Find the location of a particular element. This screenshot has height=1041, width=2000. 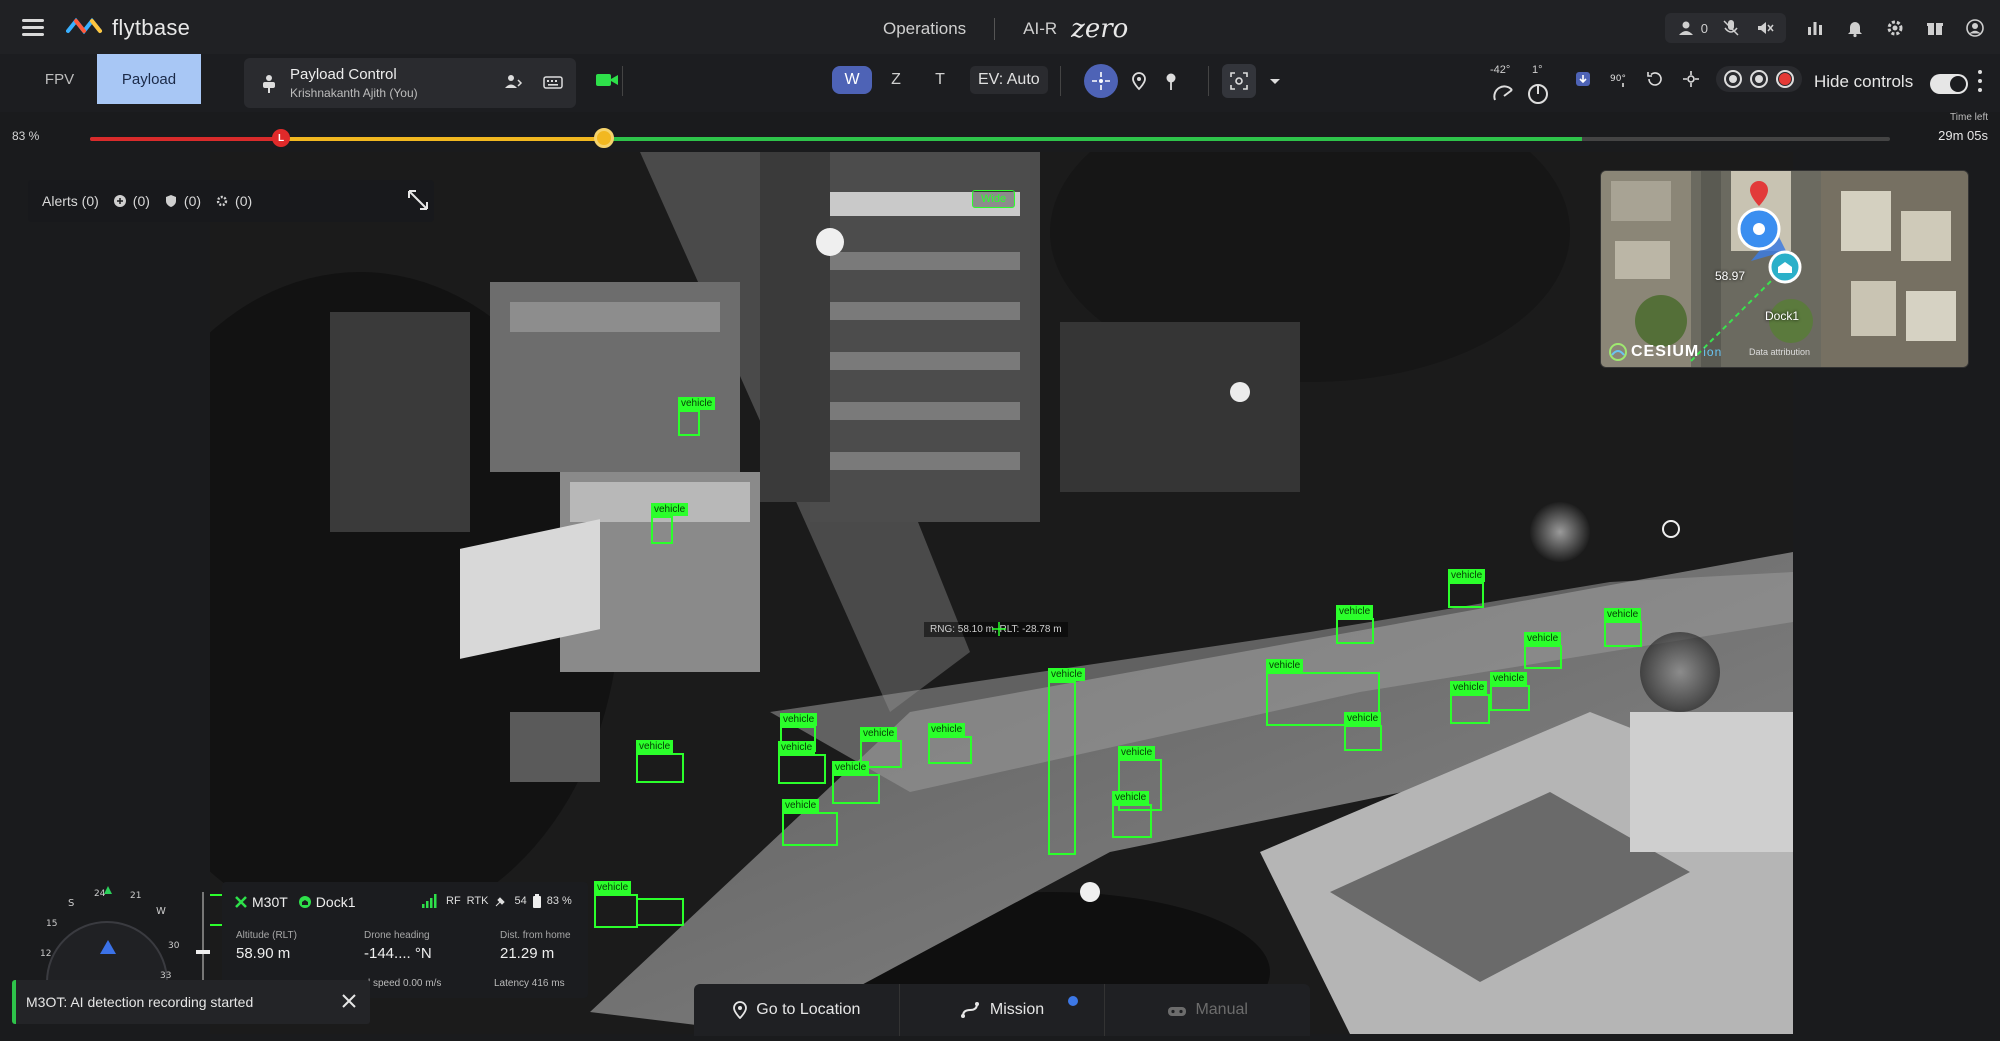

lens-wide-button: W is located at coordinates (852, 80).